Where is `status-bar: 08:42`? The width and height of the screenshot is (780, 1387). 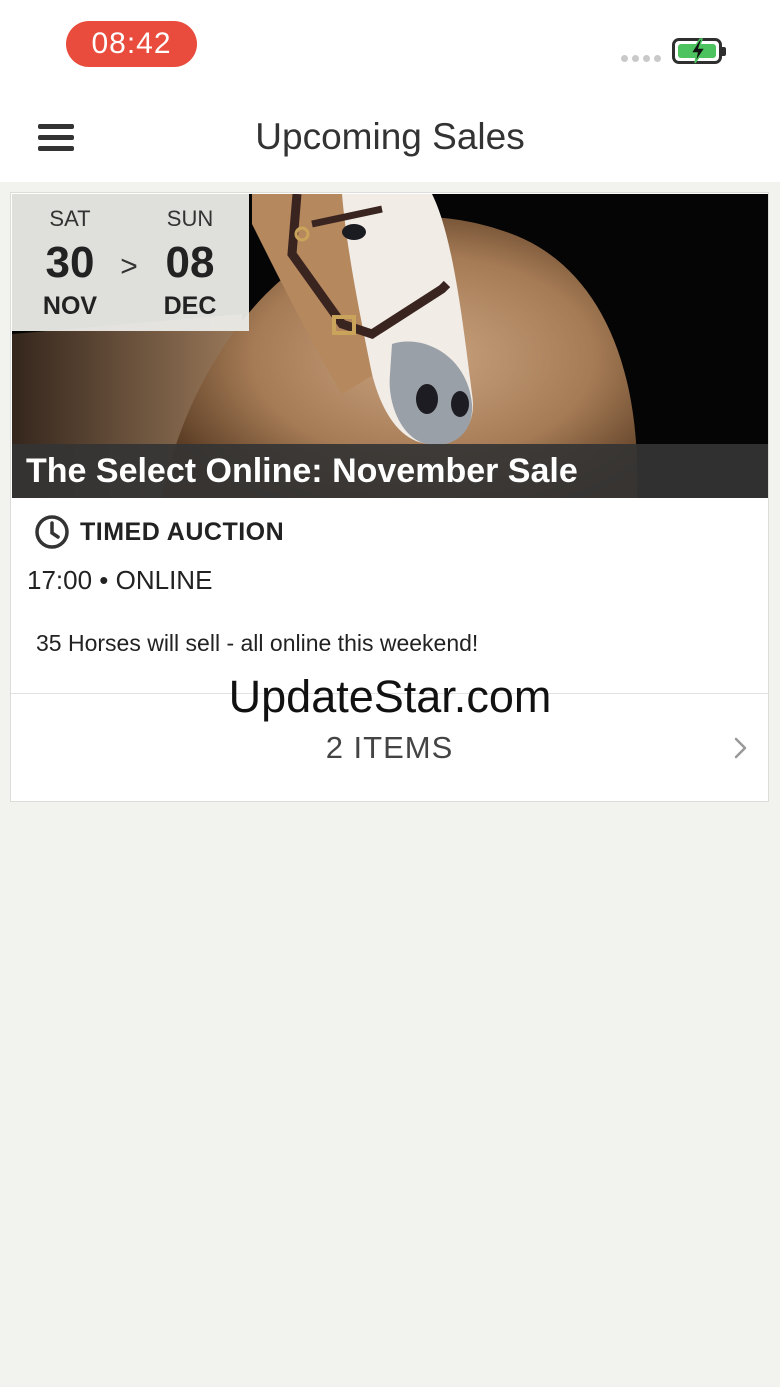
status-bar: 08:42 is located at coordinates (390, 48).